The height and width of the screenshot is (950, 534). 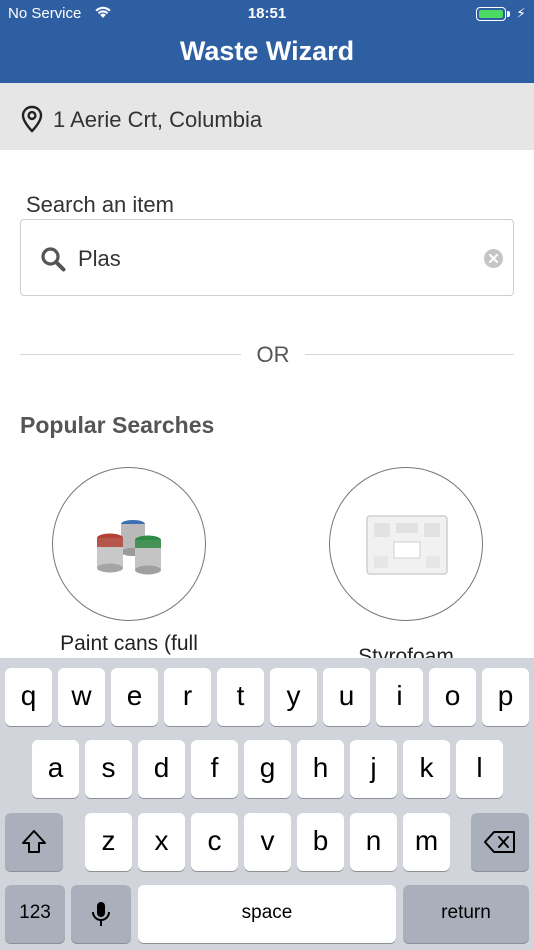 I want to click on key-t: t, so click(x=240, y=697).